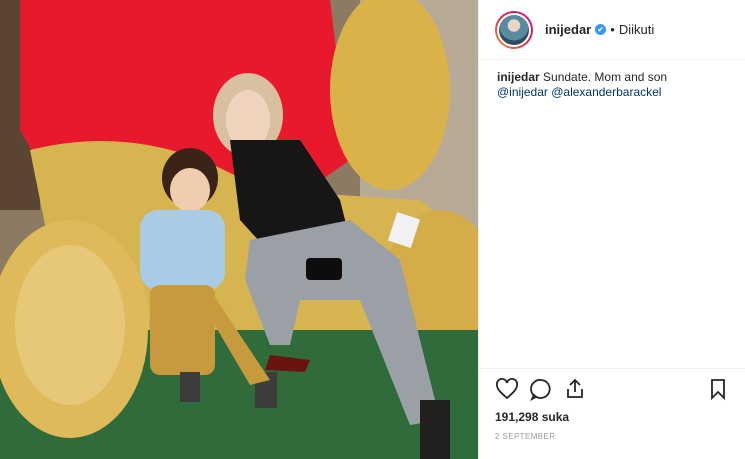 Image resolution: width=745 pixels, height=459 pixels. What do you see at coordinates (612, 404) in the screenshot?
I see `action-bar: 191,298 suka 2 SEPTEMBER` at bounding box center [612, 404].